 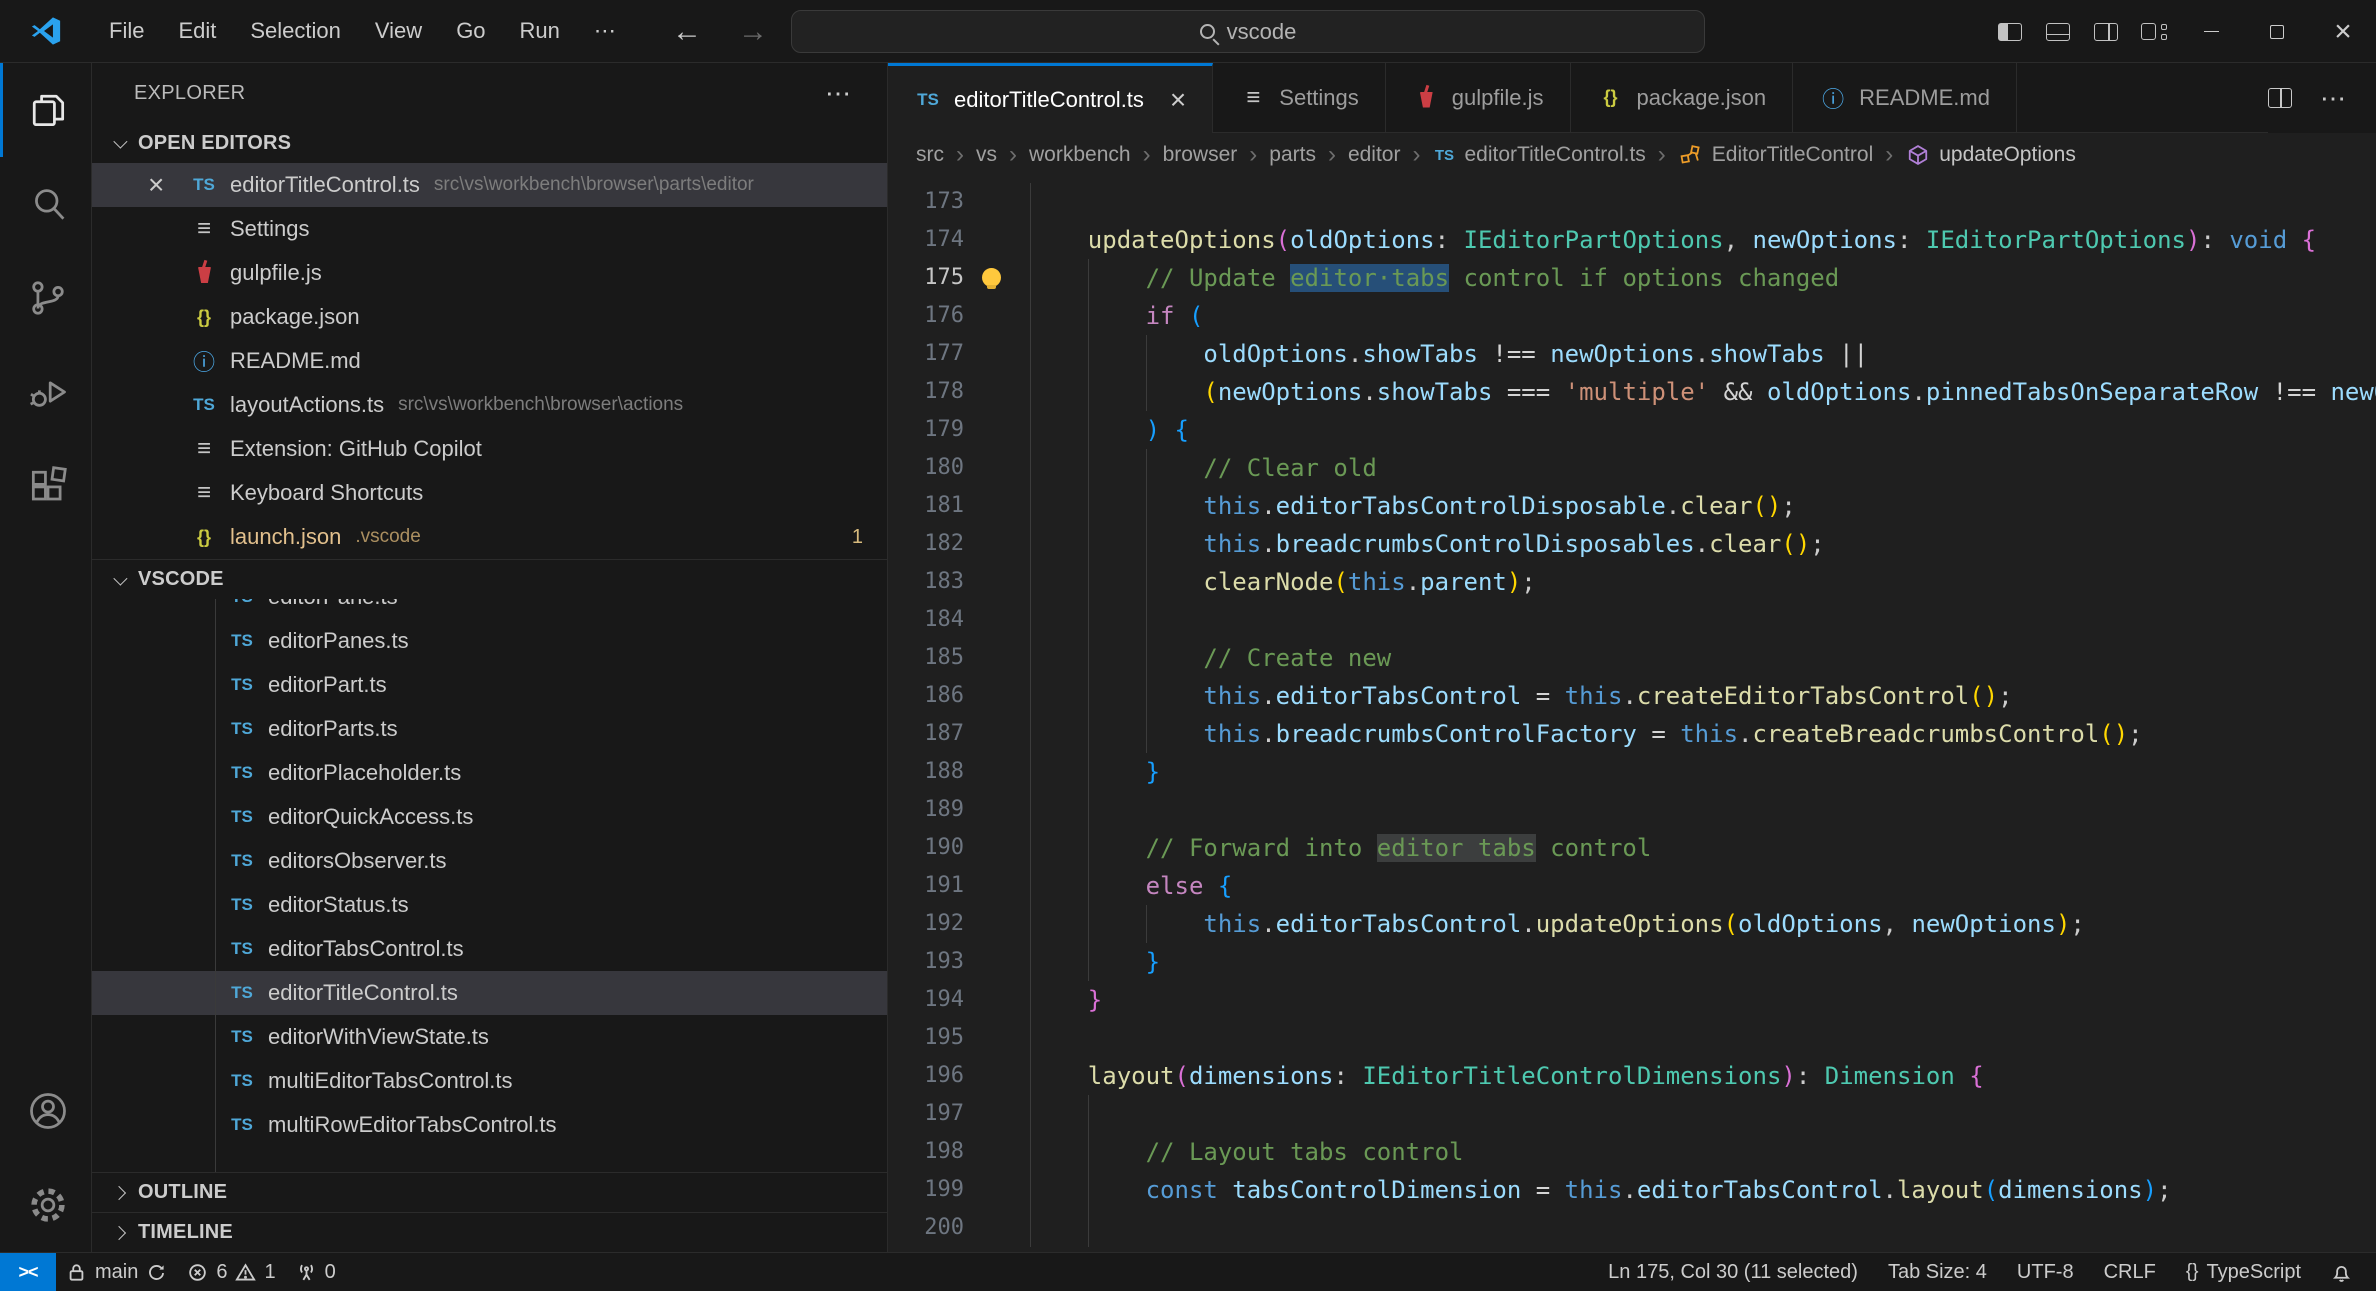 I want to click on encoding: UTF-8, so click(x=2045, y=1272).